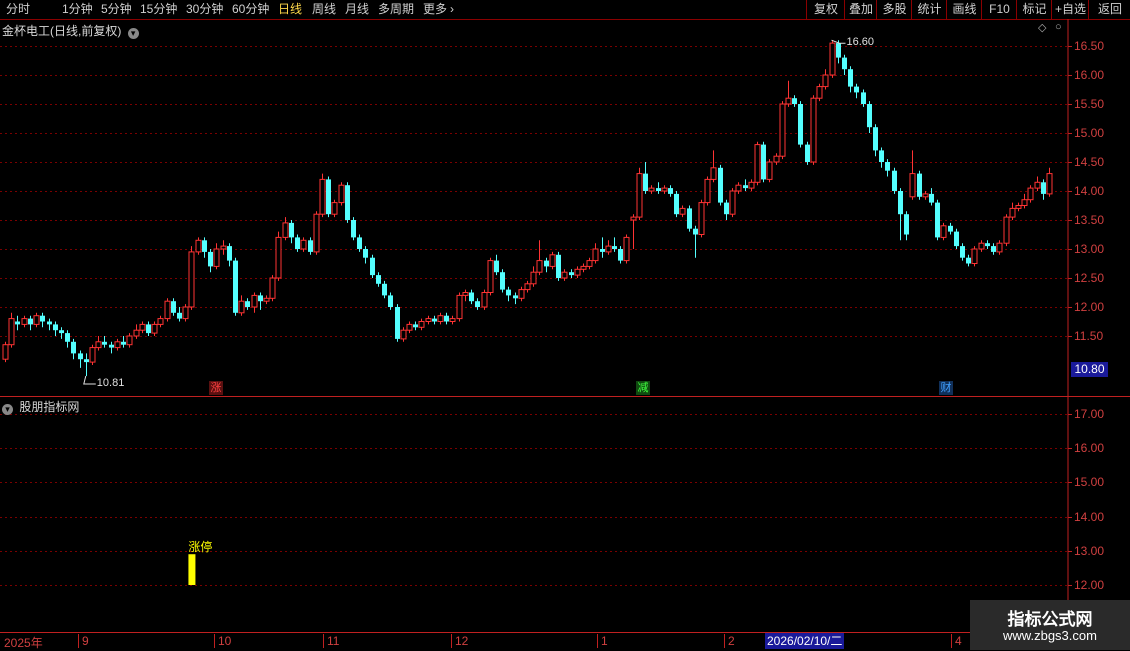 Image resolution: width=1130 pixels, height=651 pixels. I want to click on main-y-tick-label: 13.50, so click(1089, 219).